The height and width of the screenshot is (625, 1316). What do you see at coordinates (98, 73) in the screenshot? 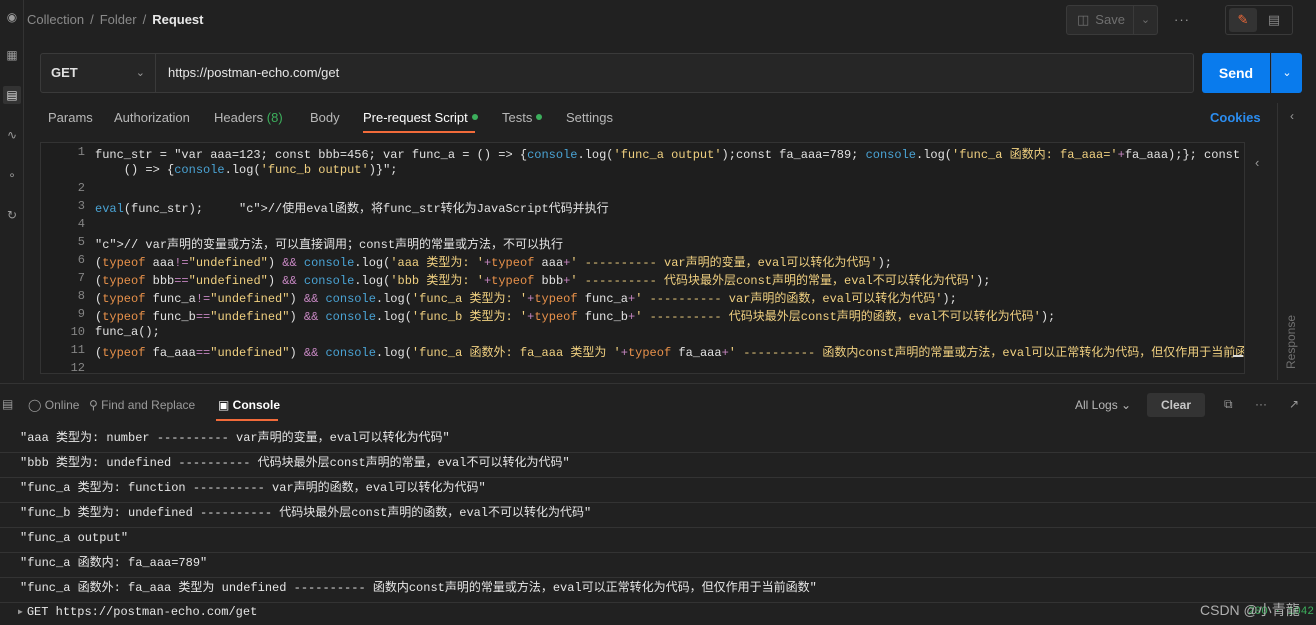
I see `method-select: GET ⌄` at bounding box center [98, 73].